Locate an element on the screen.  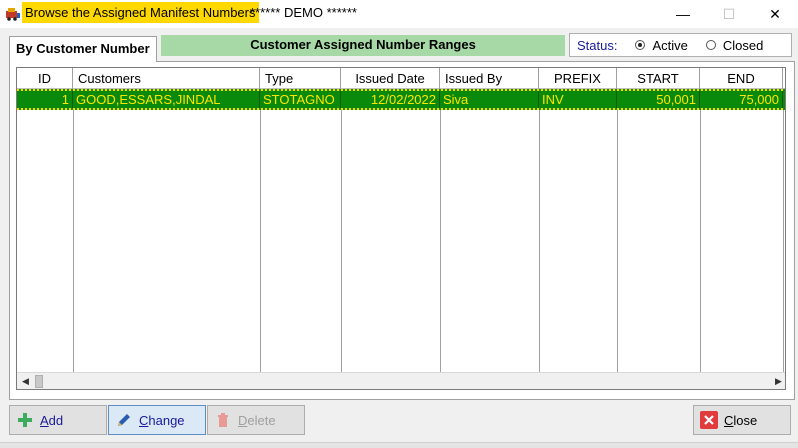
status-closed-radio: Closed is located at coordinates (734, 45).